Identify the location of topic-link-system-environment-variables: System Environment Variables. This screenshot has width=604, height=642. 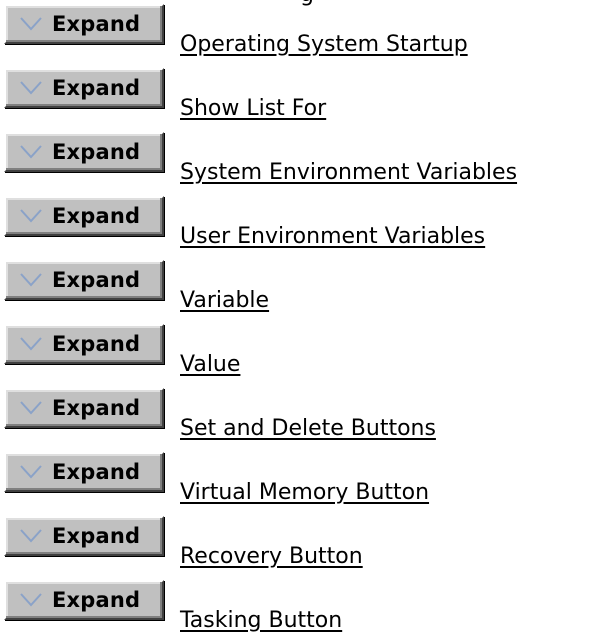
(348, 173).